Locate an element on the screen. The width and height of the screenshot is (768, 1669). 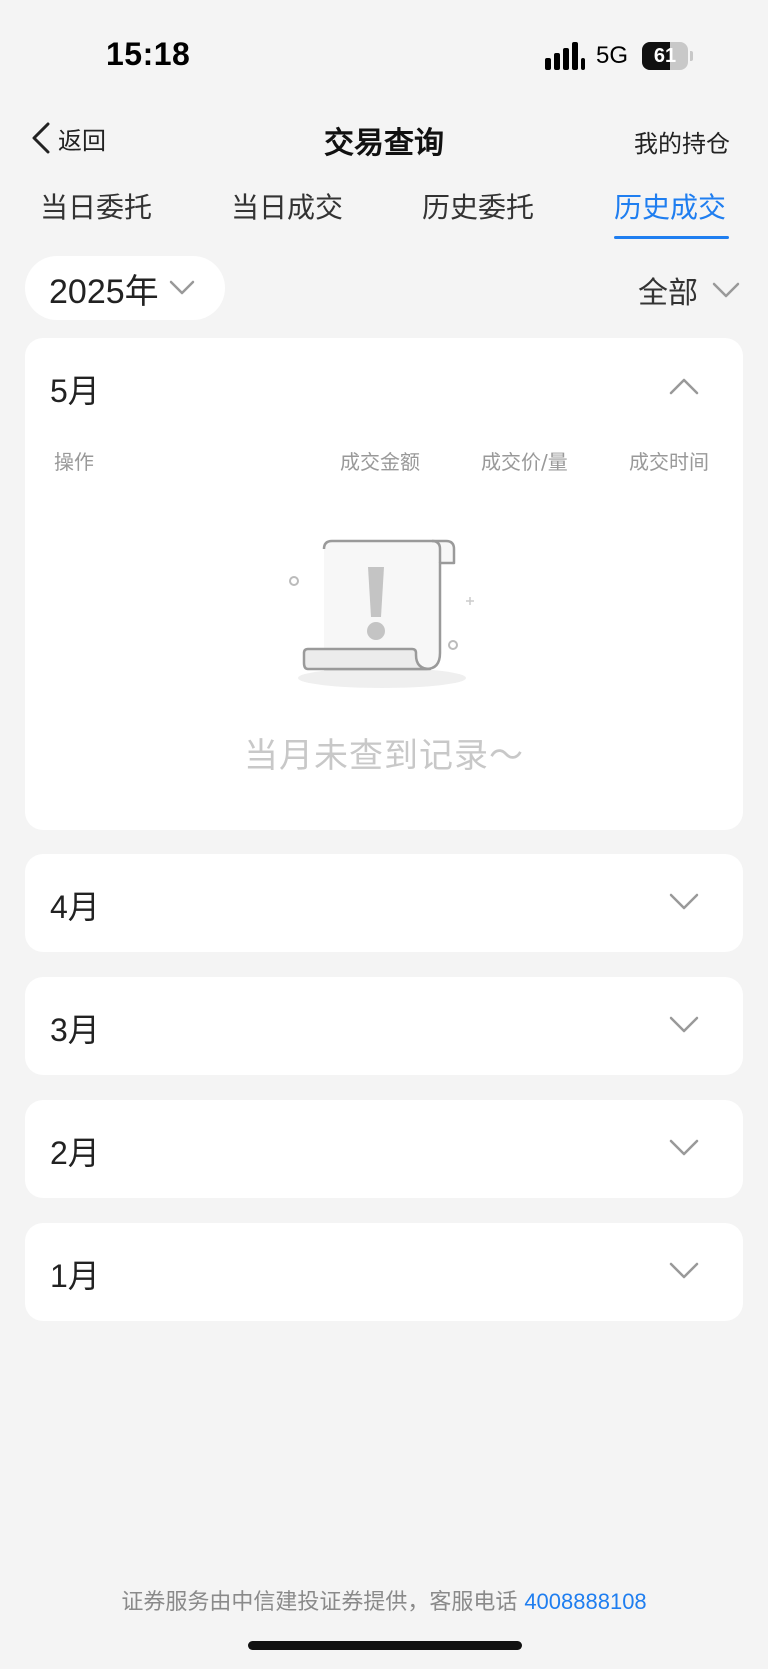
battery-level: 61 is located at coordinates (665, 56).